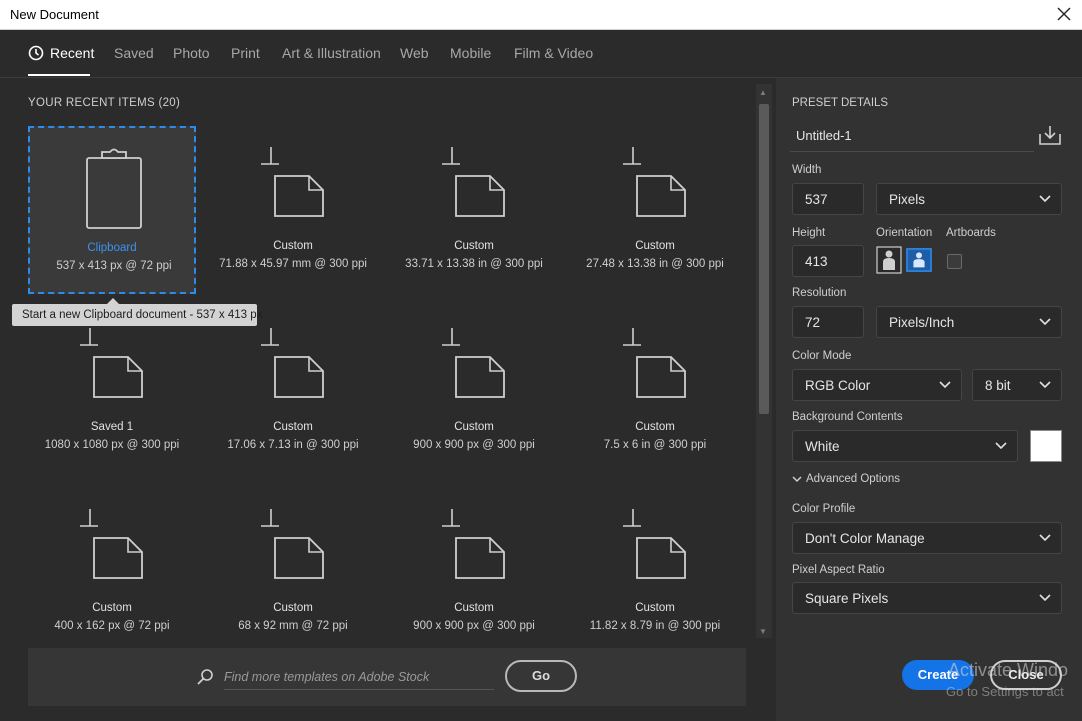 This screenshot has width=1082, height=721. I want to click on pixel-aspect-ratio-dropdown: Square Pixels, so click(927, 598).